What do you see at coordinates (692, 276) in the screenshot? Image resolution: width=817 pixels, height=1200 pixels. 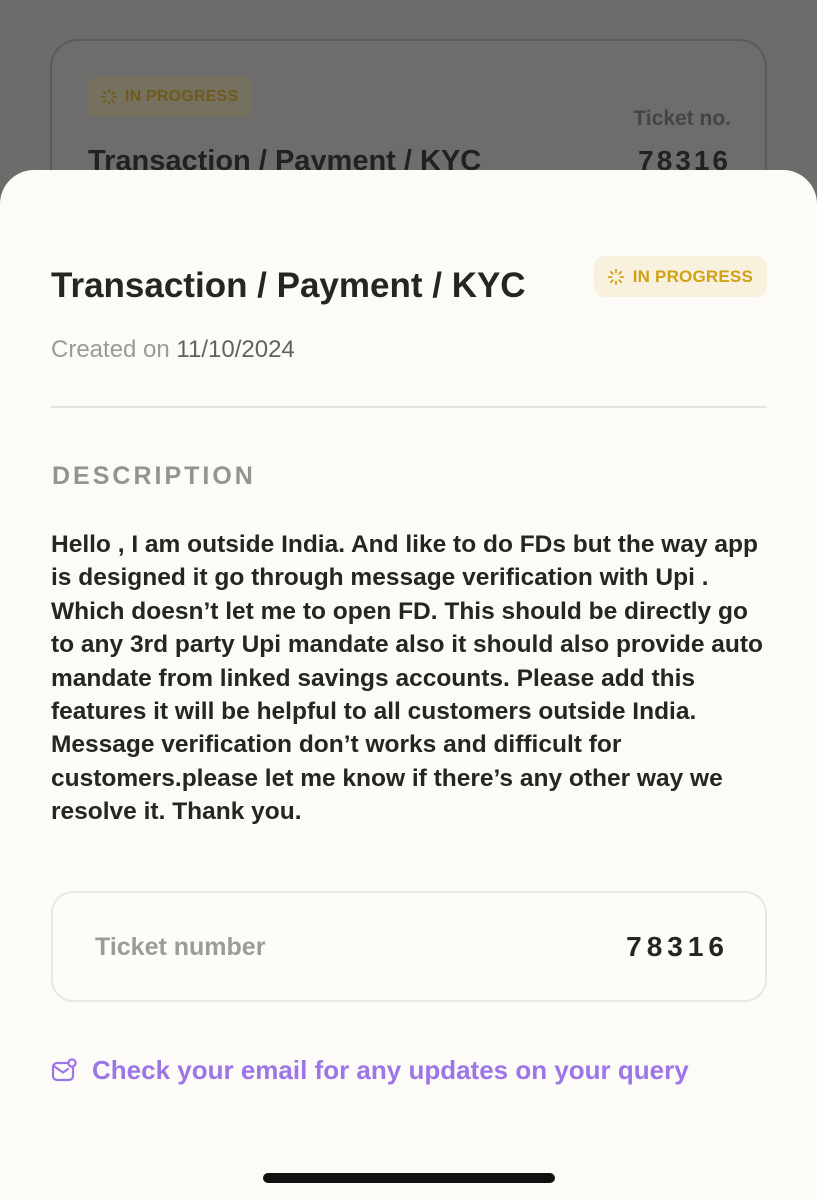 I see `status-label: IN PROGRESS` at bounding box center [692, 276].